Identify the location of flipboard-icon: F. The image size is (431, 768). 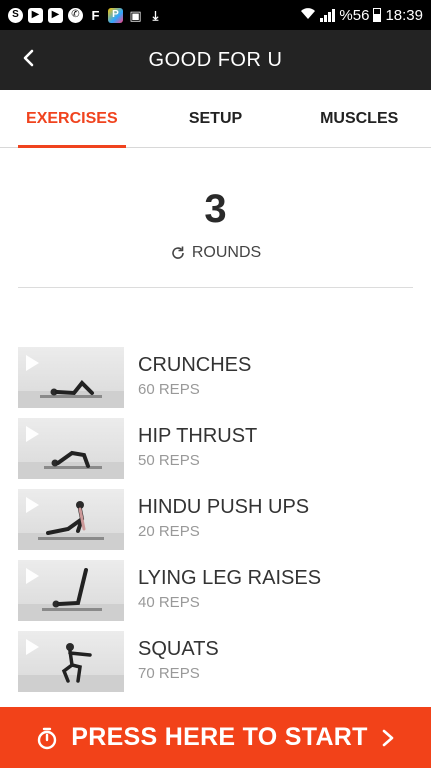
(95, 15).